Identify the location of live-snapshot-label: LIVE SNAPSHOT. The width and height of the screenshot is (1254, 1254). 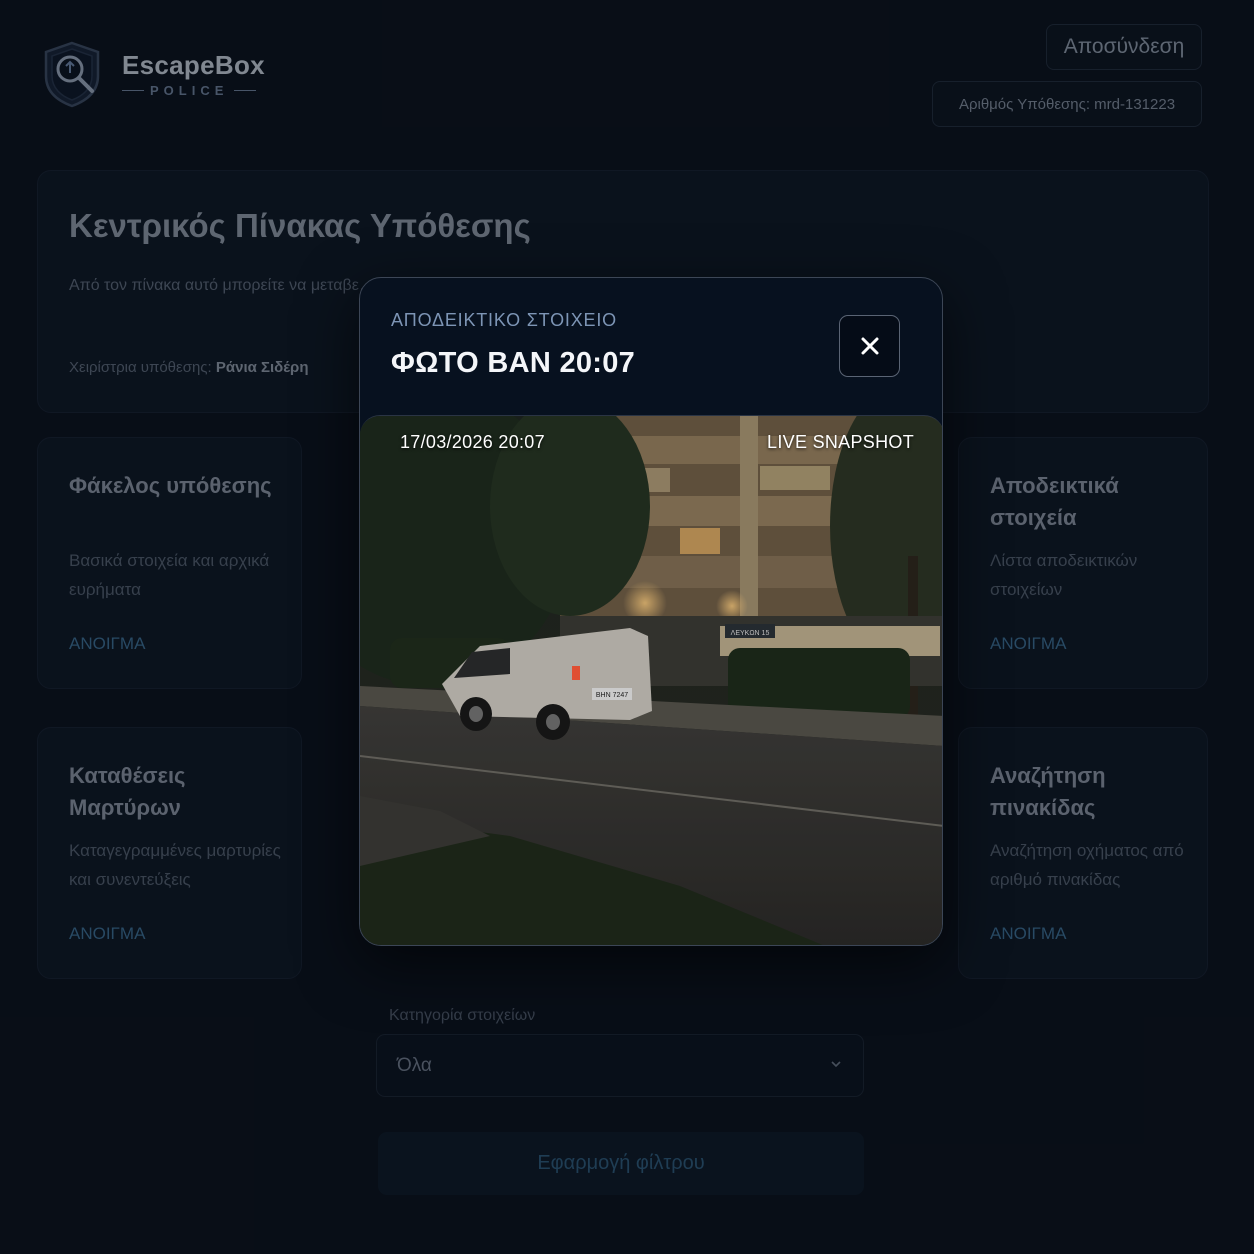
(840, 442).